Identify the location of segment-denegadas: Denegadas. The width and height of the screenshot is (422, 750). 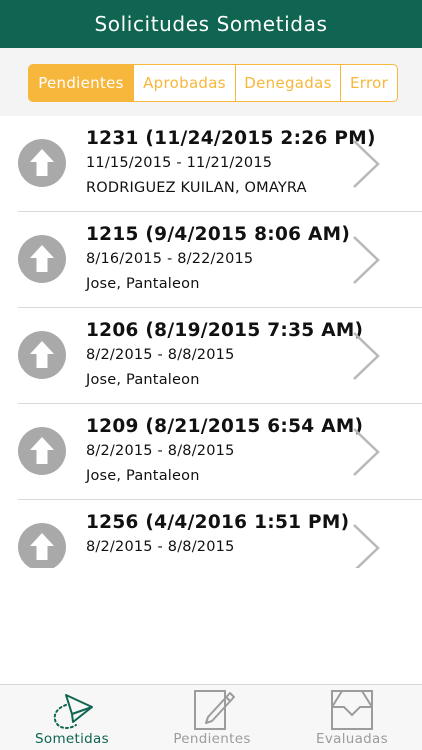
(288, 83).